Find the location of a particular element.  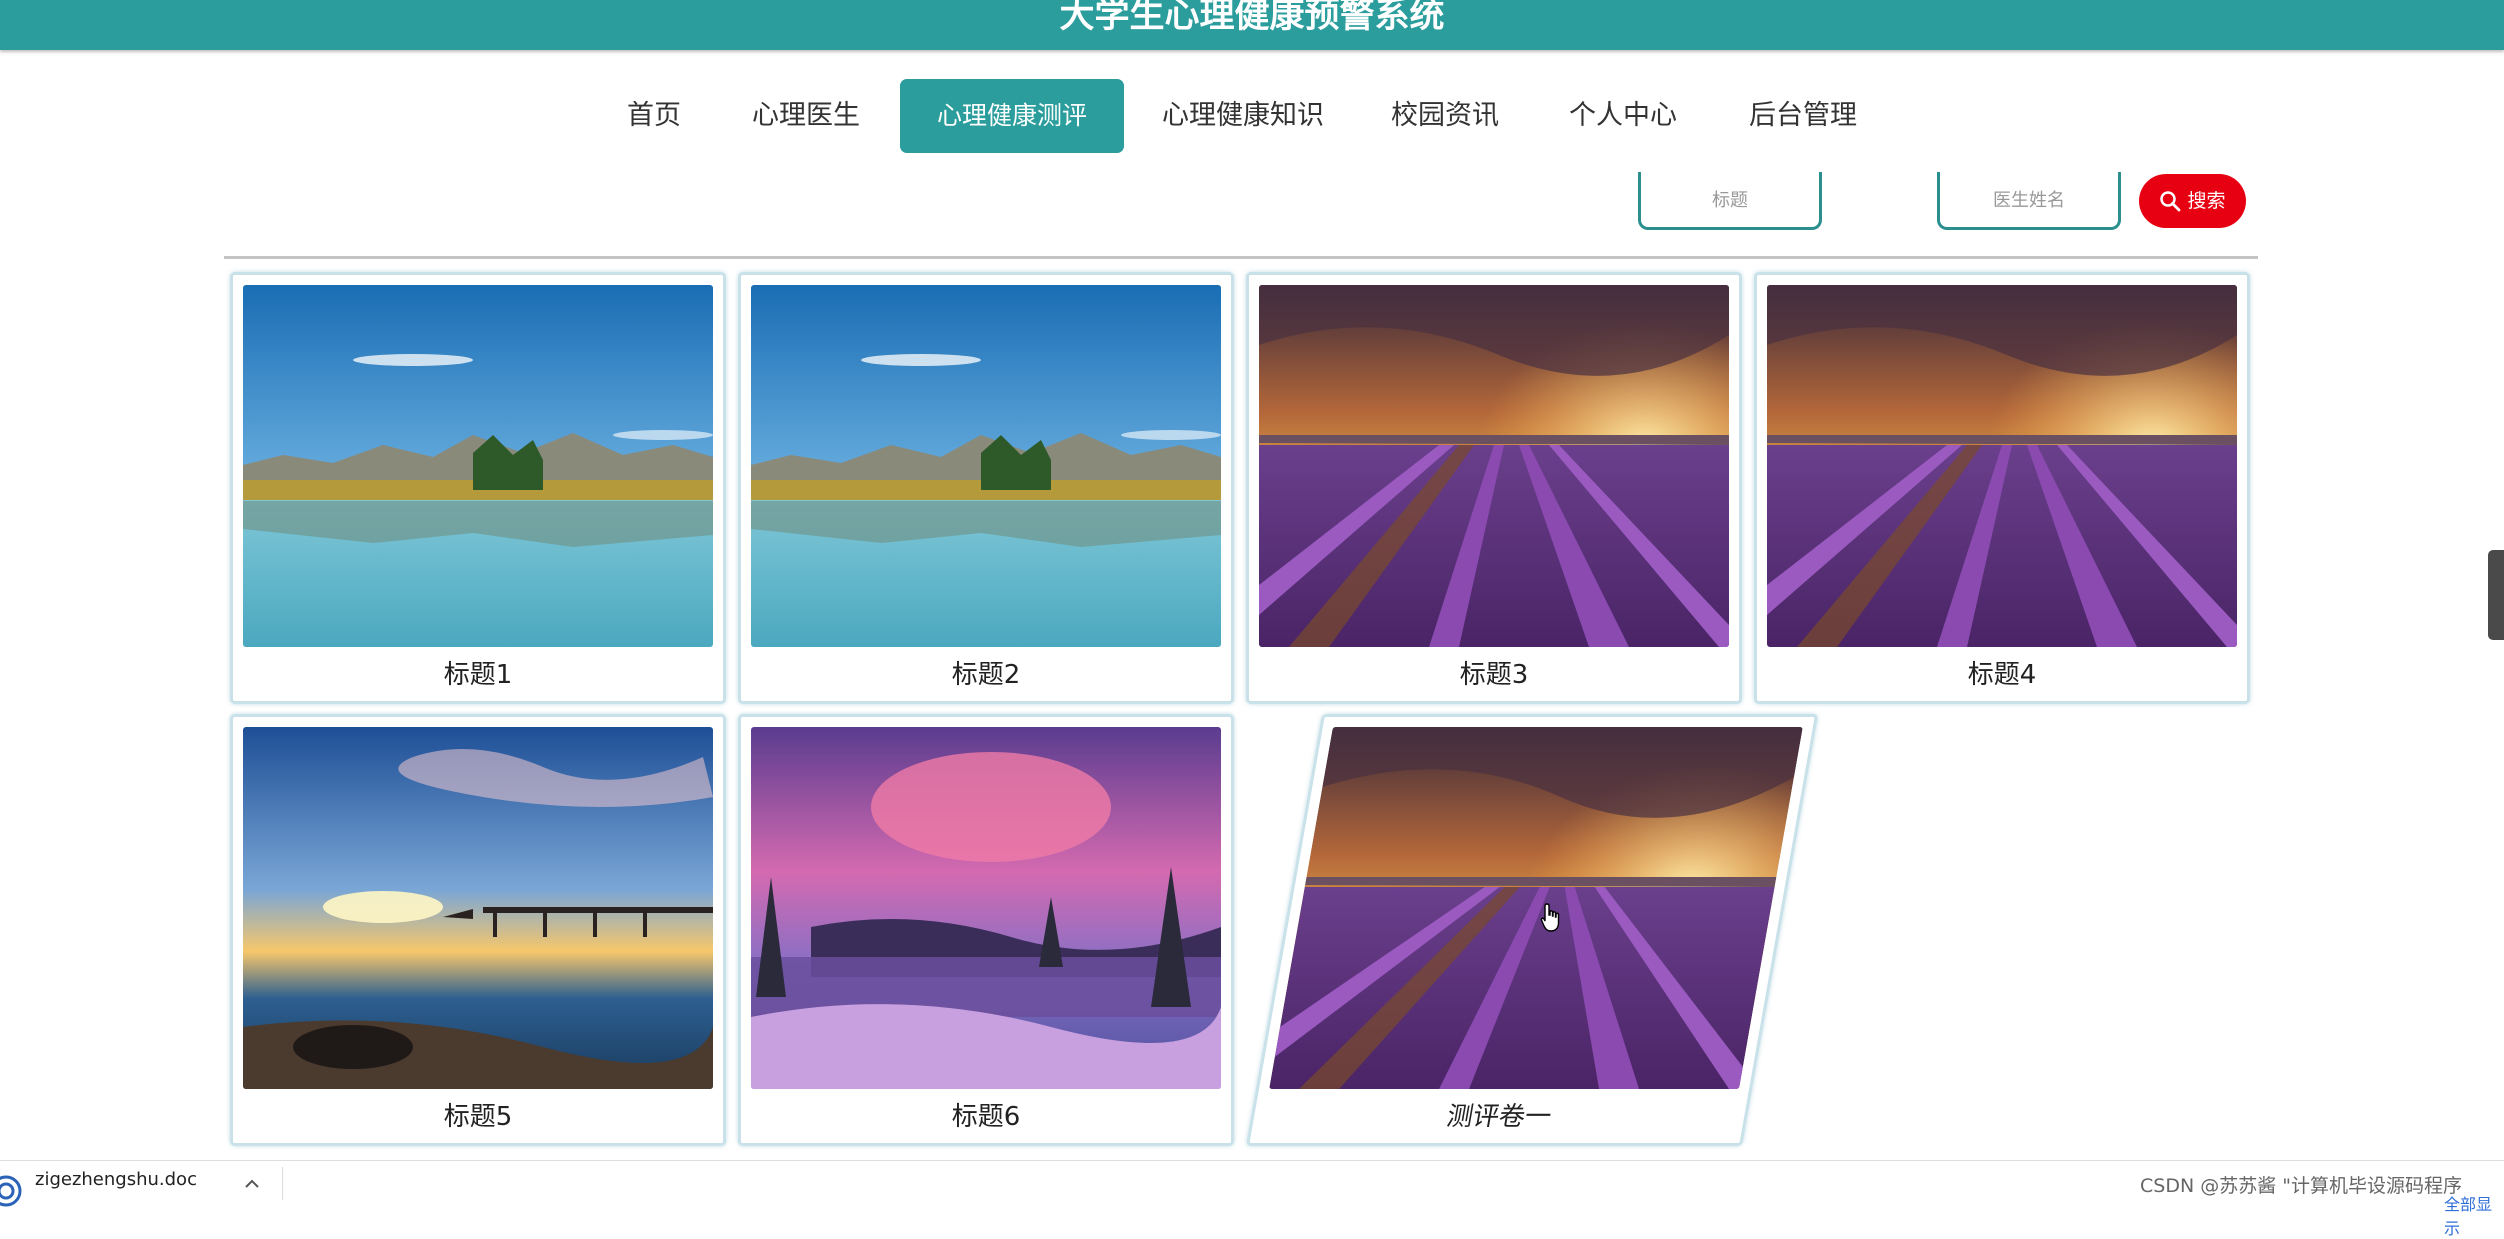

assessment-card-6: 标题6 is located at coordinates (986, 930).